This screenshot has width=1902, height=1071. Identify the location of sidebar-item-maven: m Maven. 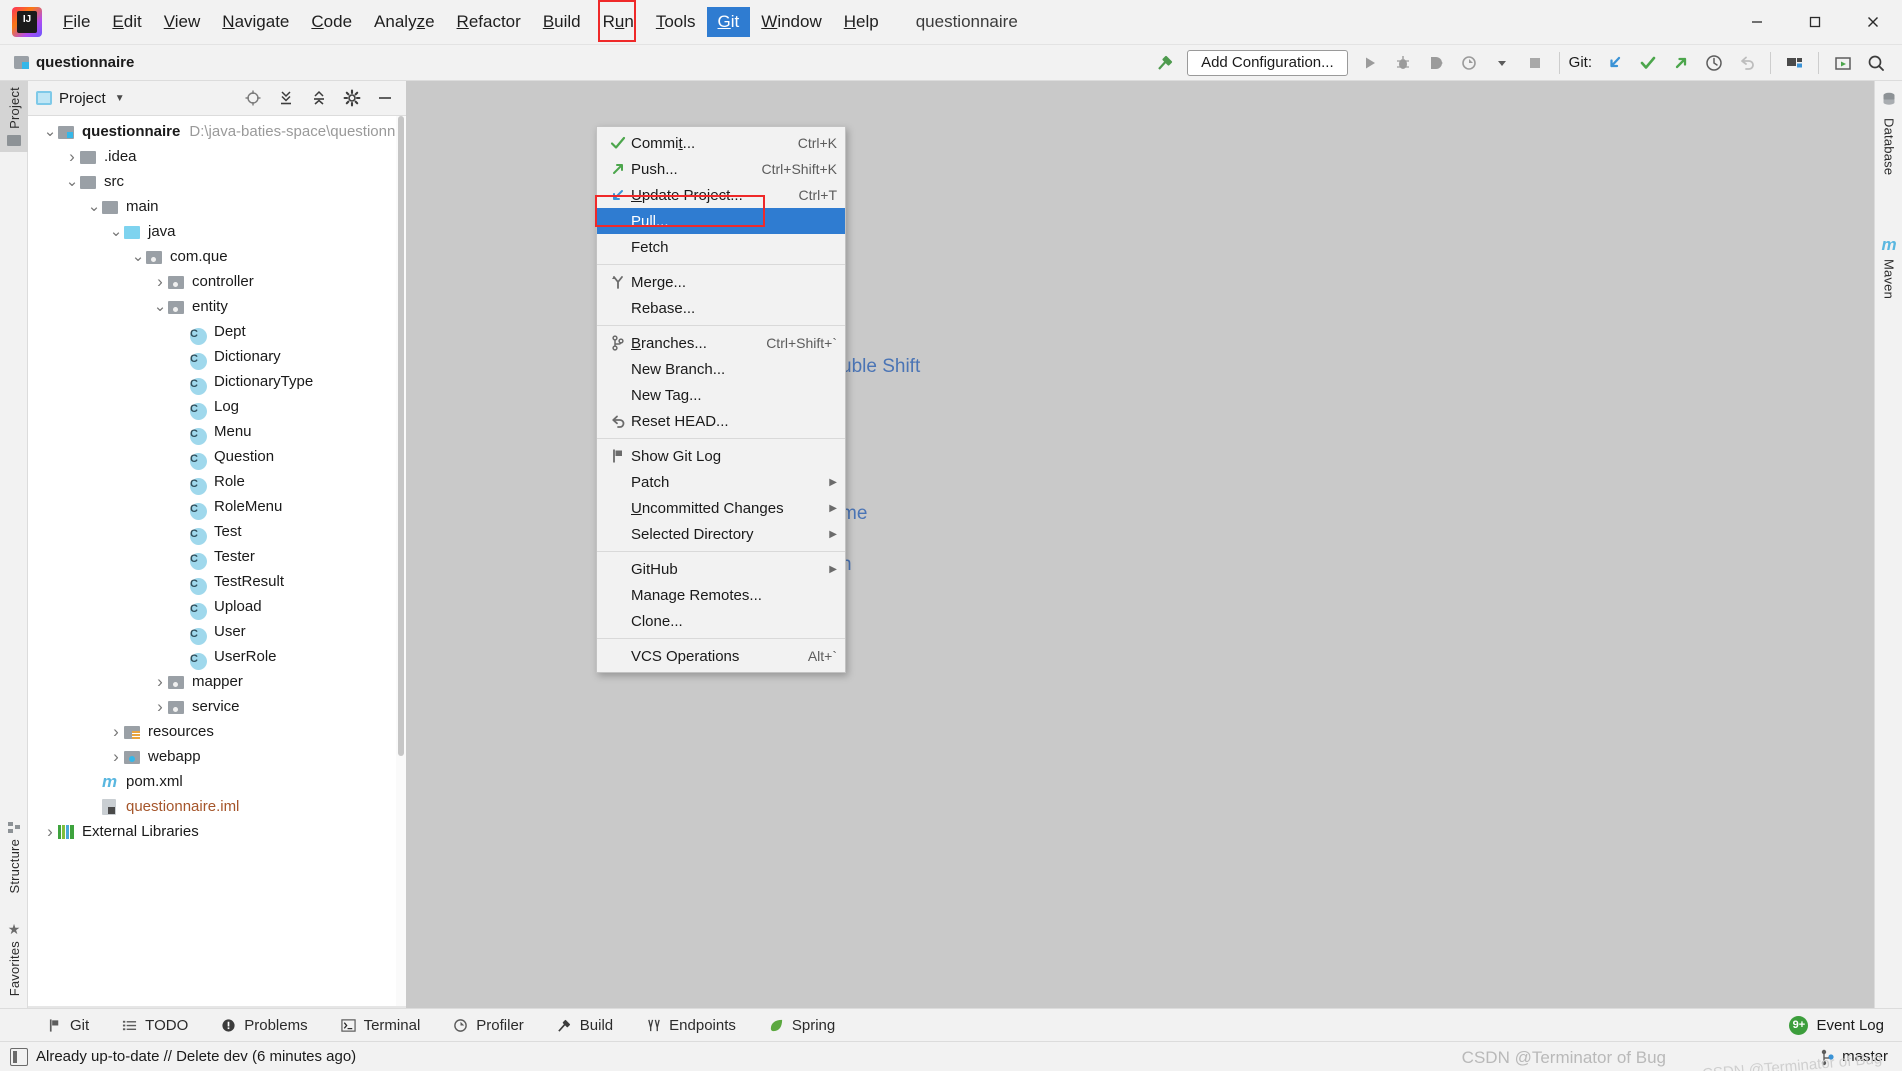
(1888, 268).